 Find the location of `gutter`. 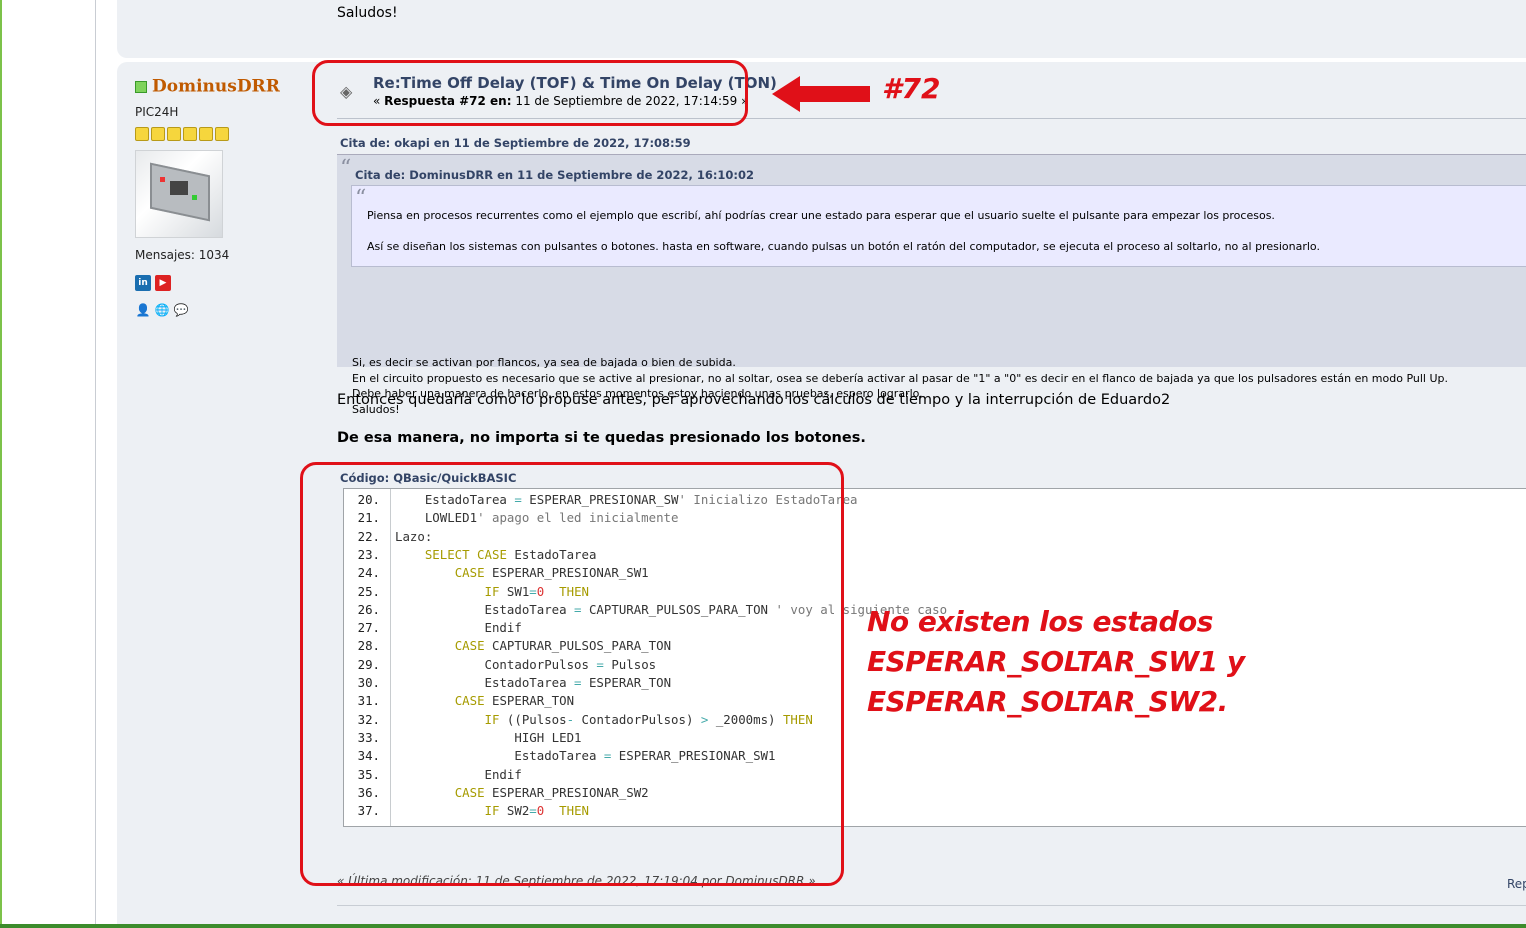

gutter is located at coordinates (106, 464).